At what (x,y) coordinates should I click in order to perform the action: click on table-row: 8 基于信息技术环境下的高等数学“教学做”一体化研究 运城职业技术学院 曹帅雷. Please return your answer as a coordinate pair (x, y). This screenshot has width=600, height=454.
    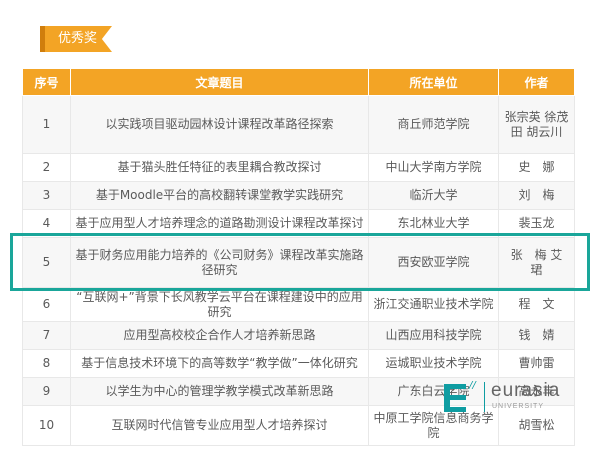
    Looking at the image, I should click on (298, 363).